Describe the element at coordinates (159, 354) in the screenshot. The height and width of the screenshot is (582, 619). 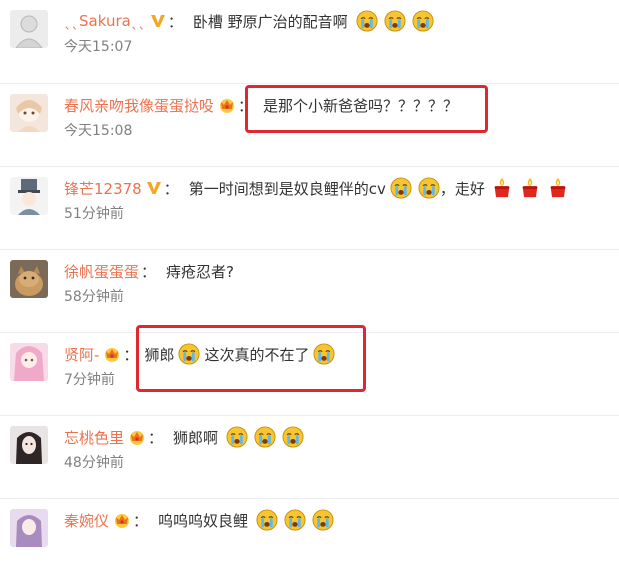
I see `comment-text: 狮郎` at that location.